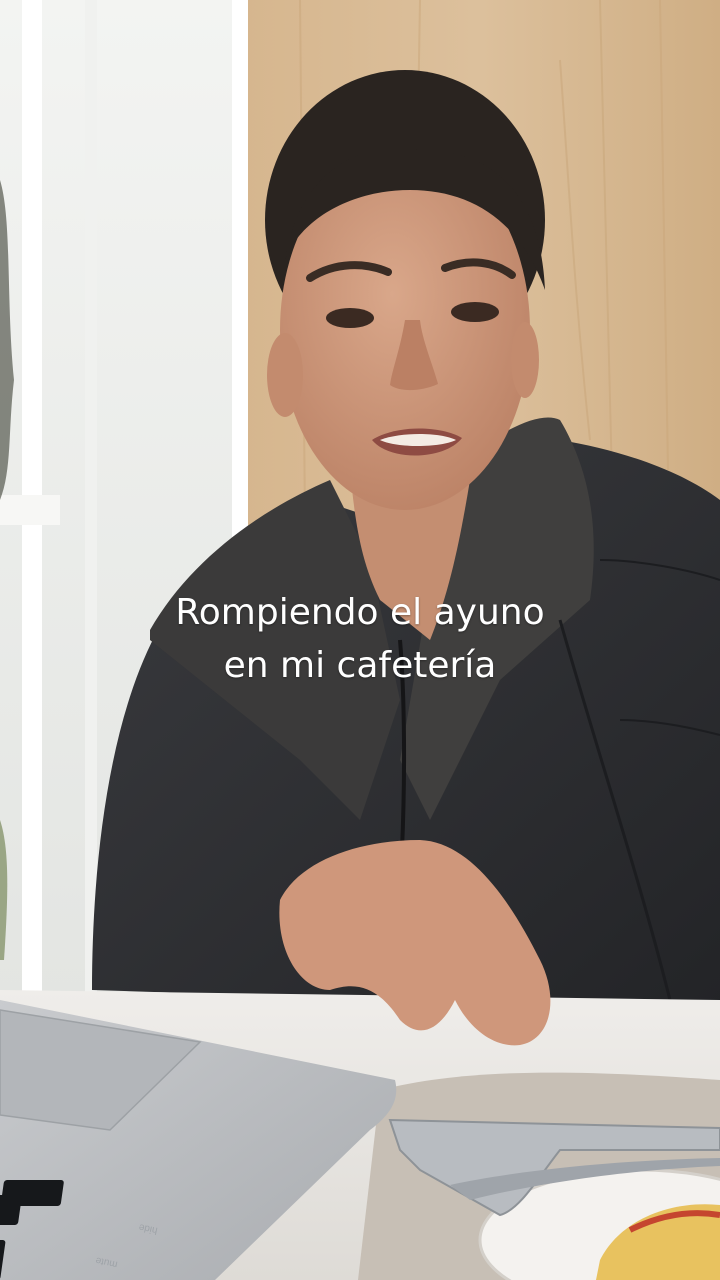 The image size is (720, 1280). Describe the element at coordinates (475, 312) in the screenshot. I see `eye-right` at that location.